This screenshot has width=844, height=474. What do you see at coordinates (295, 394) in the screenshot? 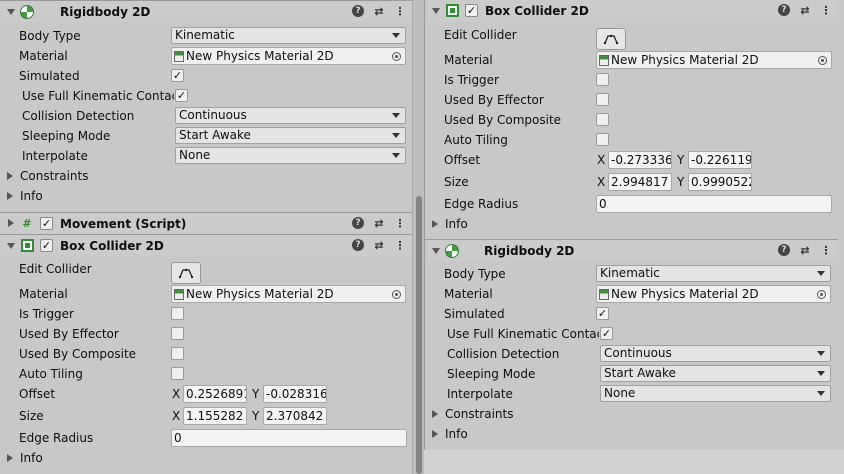
I see `offset-y-input: -0.028316` at bounding box center [295, 394].